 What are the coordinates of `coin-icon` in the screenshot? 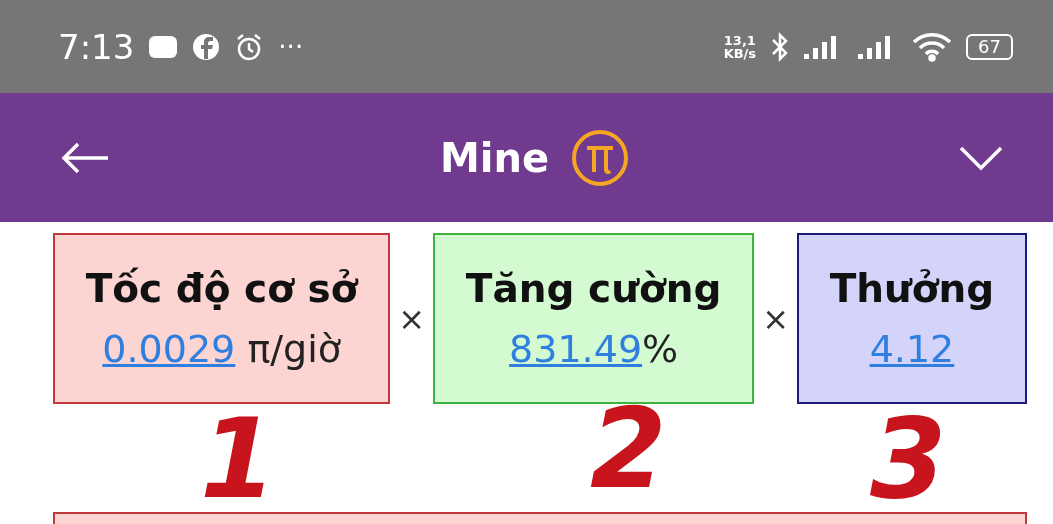 It's located at (600, 157).